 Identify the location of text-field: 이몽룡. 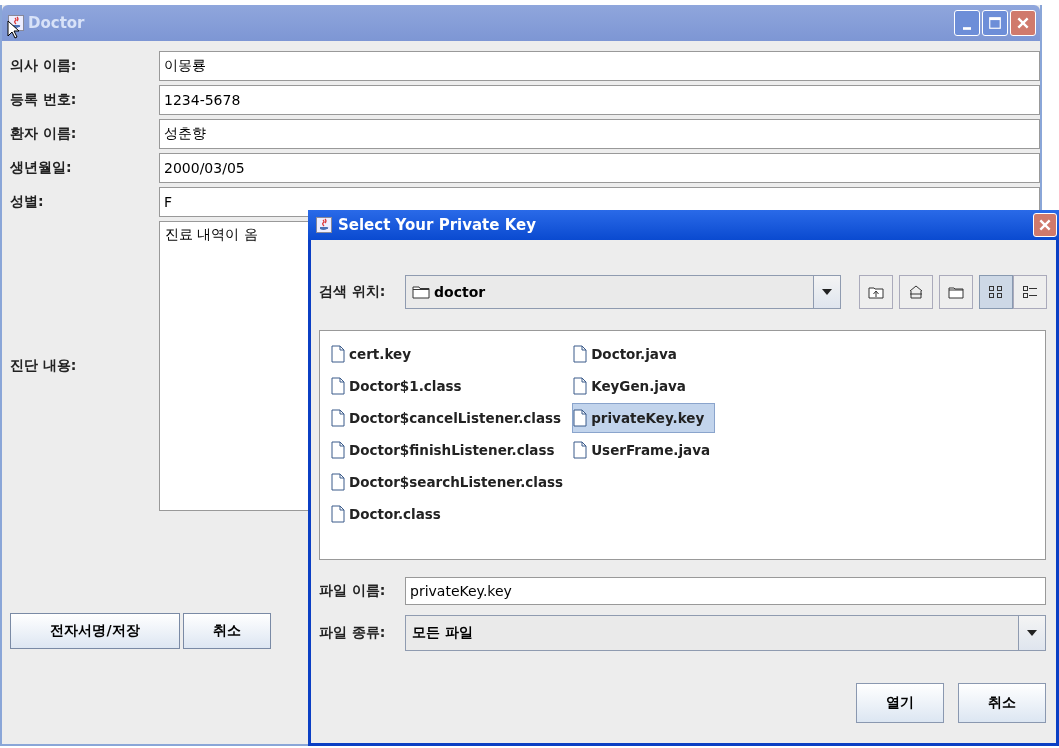
(599, 66).